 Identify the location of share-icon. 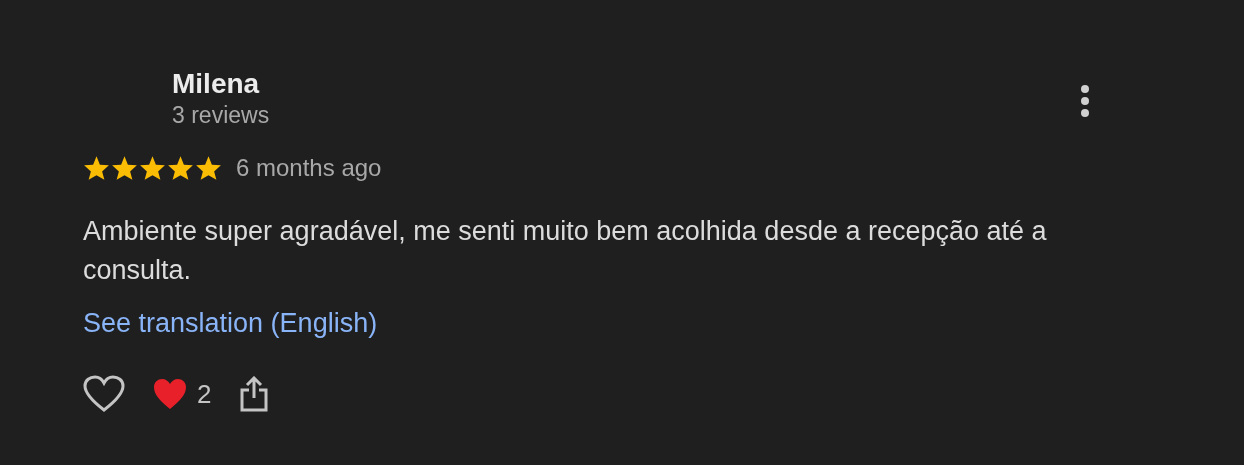
(254, 394).